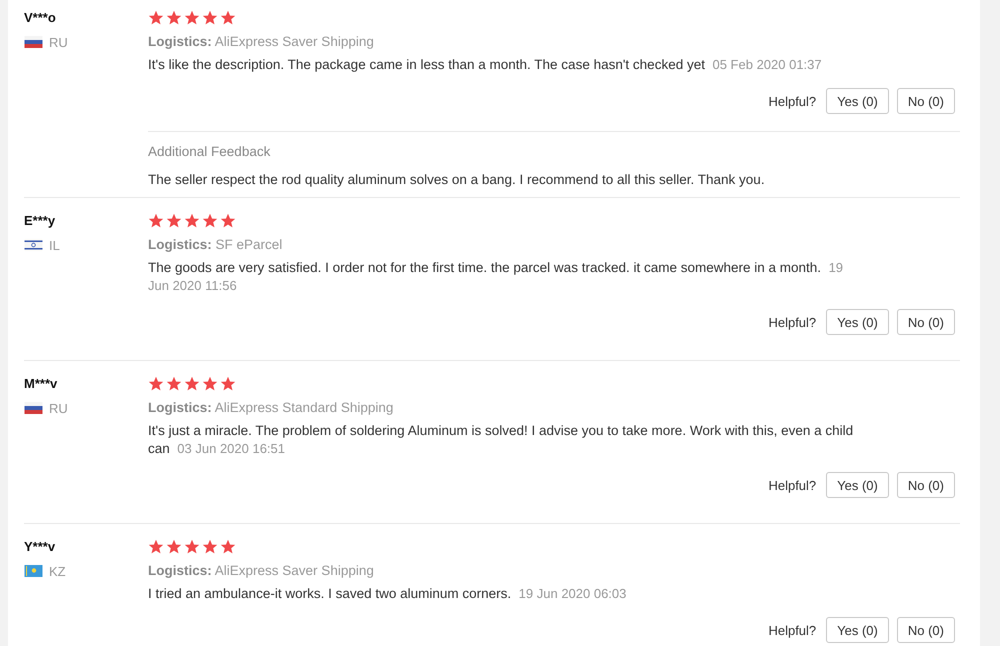  What do you see at coordinates (485, 65) in the screenshot?
I see `review-text: It's like the description. The package came in less than a month. The case hasn't checked yet 05 Feb 2020 01:37` at bounding box center [485, 65].